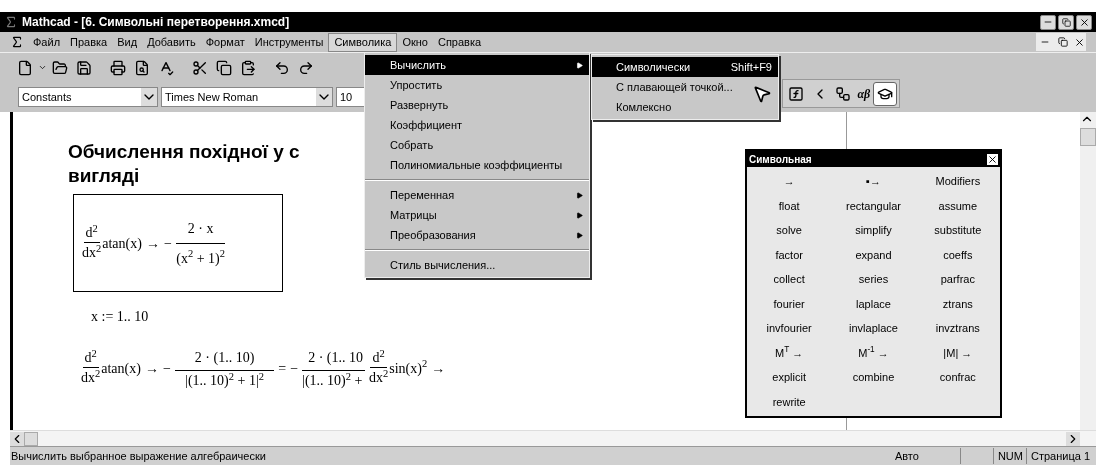 This screenshot has height=465, width=1096. What do you see at coordinates (1060, 456) in the screenshot?
I see `status-page: Страница 1` at bounding box center [1060, 456].